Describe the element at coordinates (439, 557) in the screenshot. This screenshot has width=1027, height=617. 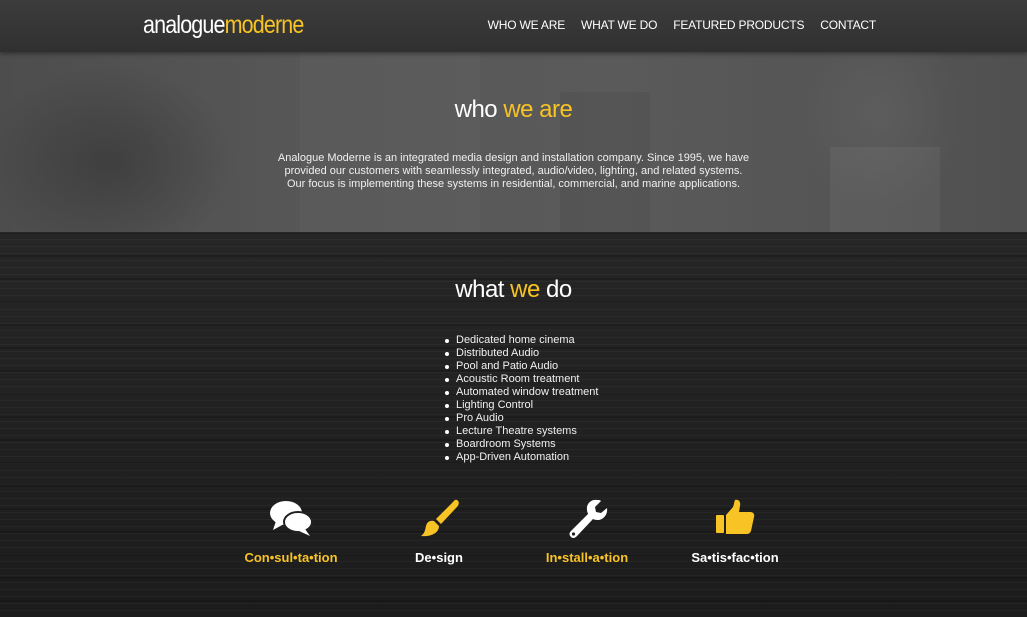
I see `feature-label-design: De•sign` at that location.